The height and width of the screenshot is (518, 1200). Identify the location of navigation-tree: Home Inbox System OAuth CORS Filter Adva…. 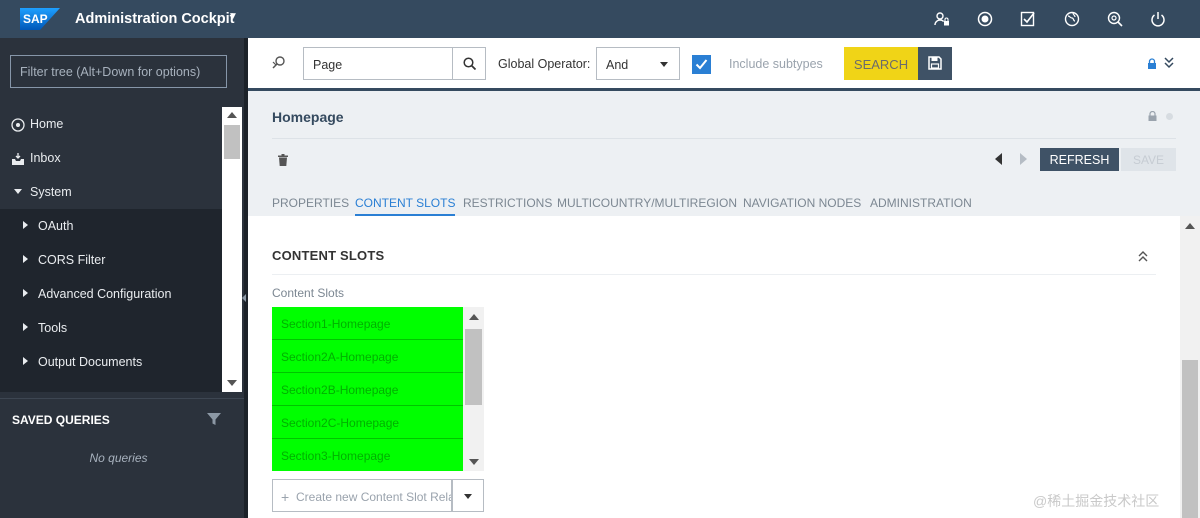
(111, 249).